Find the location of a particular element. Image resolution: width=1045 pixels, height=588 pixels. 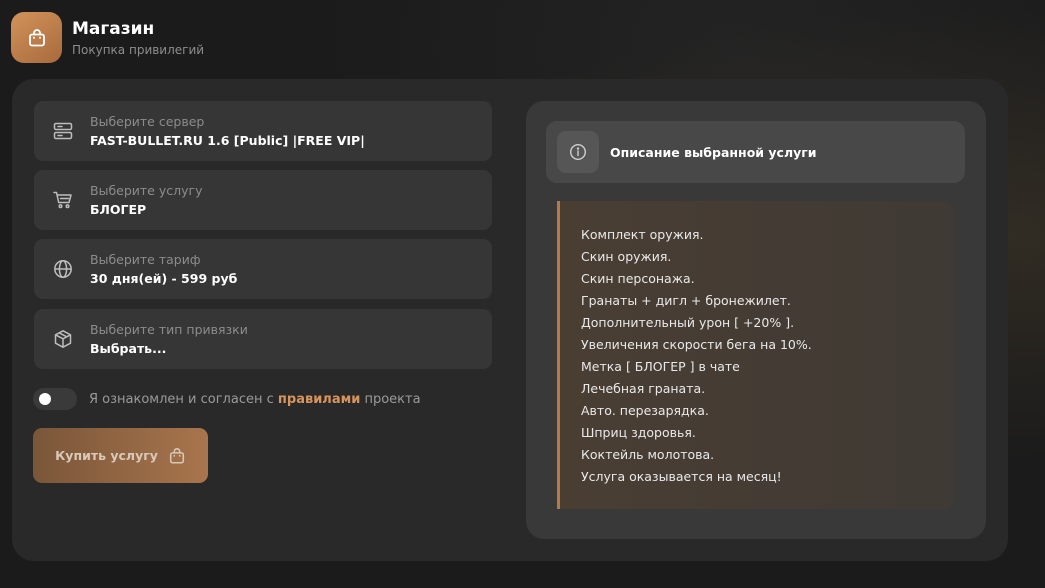

page-subtitle: Покупка привилегий is located at coordinates (138, 50).